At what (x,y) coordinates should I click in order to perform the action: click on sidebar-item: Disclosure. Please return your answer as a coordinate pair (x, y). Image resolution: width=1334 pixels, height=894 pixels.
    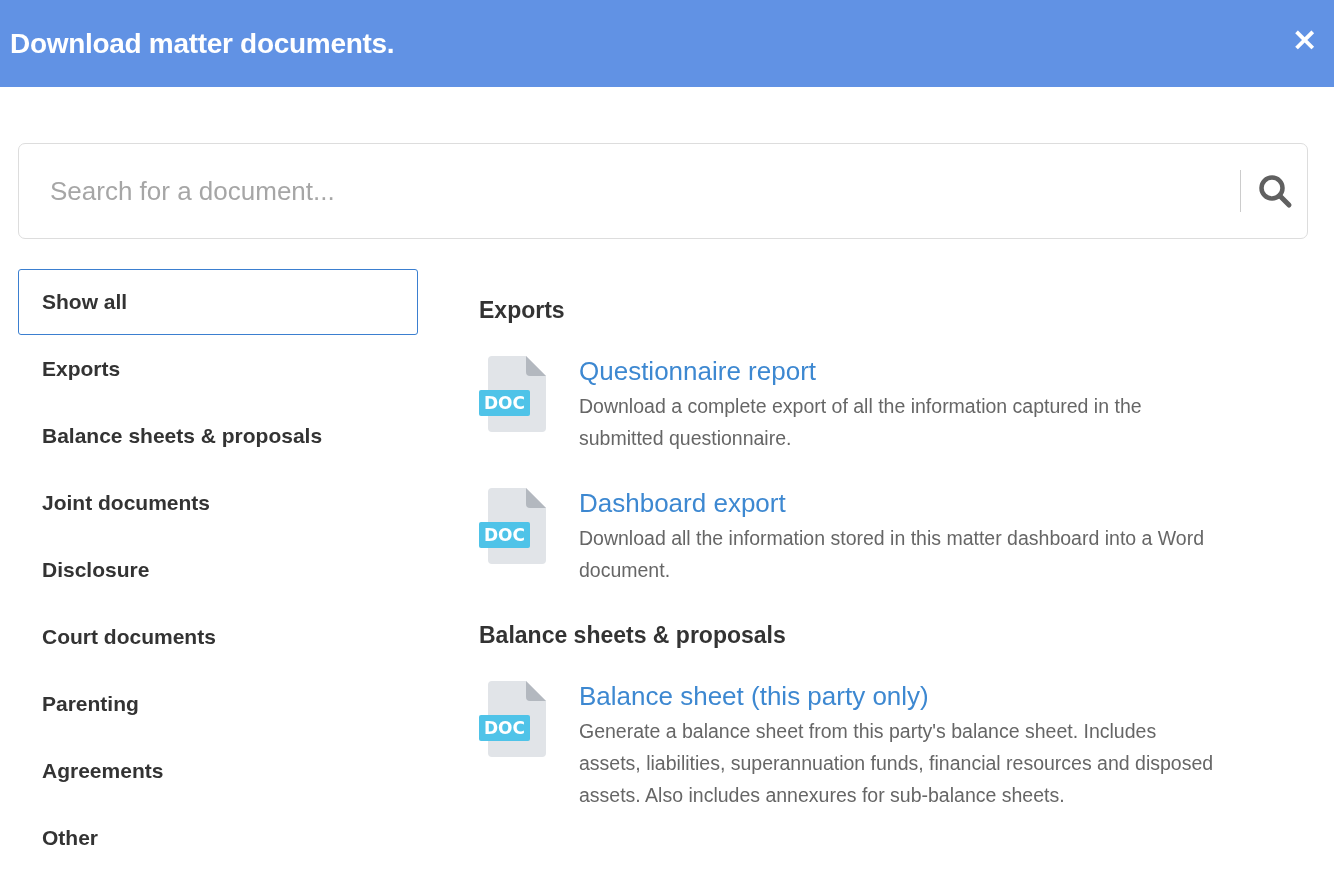
    Looking at the image, I should click on (218, 570).